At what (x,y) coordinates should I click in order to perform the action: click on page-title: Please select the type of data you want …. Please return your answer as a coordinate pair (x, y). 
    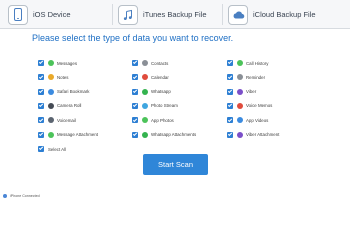
    Looking at the image, I should click on (133, 38).